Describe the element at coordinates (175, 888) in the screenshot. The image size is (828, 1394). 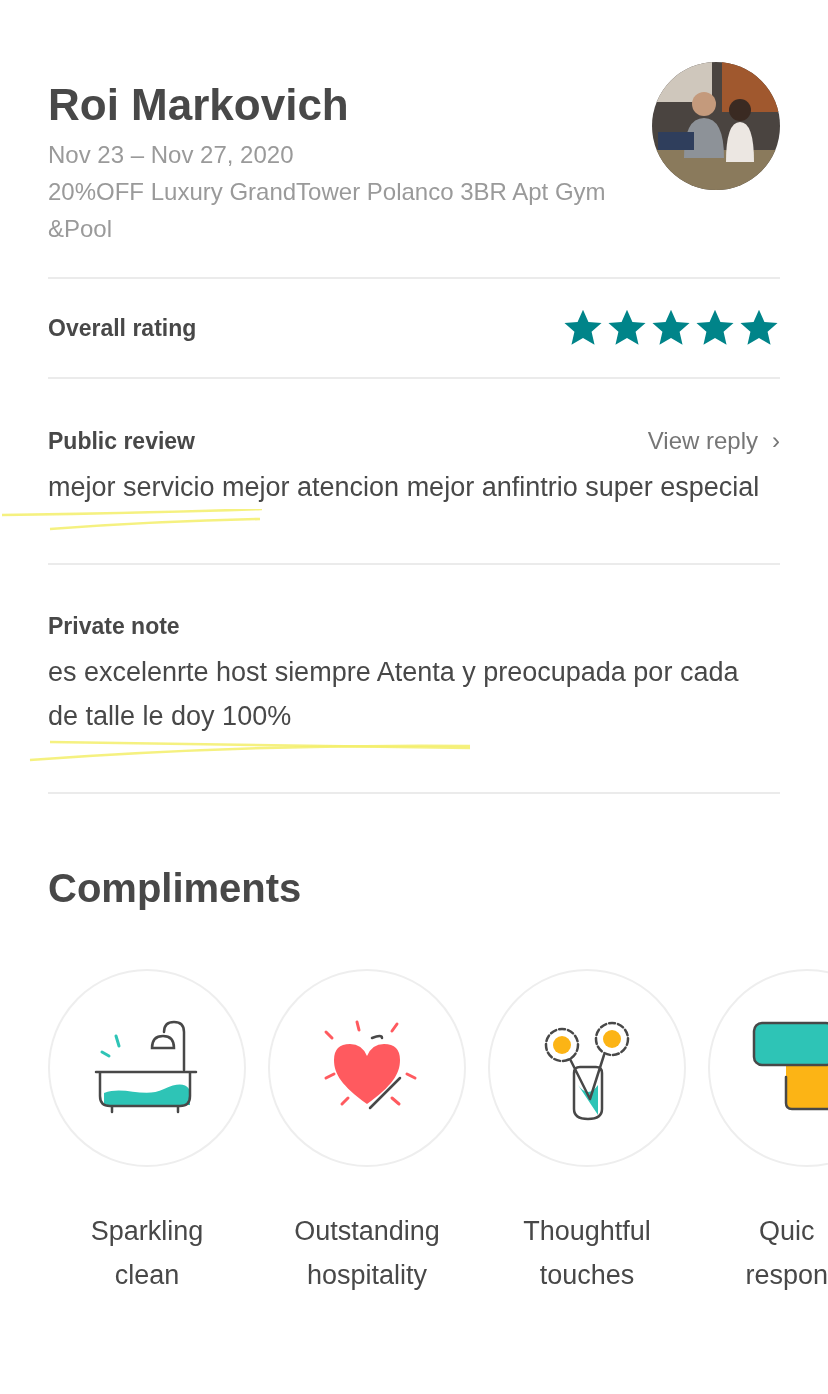
I see `compliments-heading: Compliments` at that location.